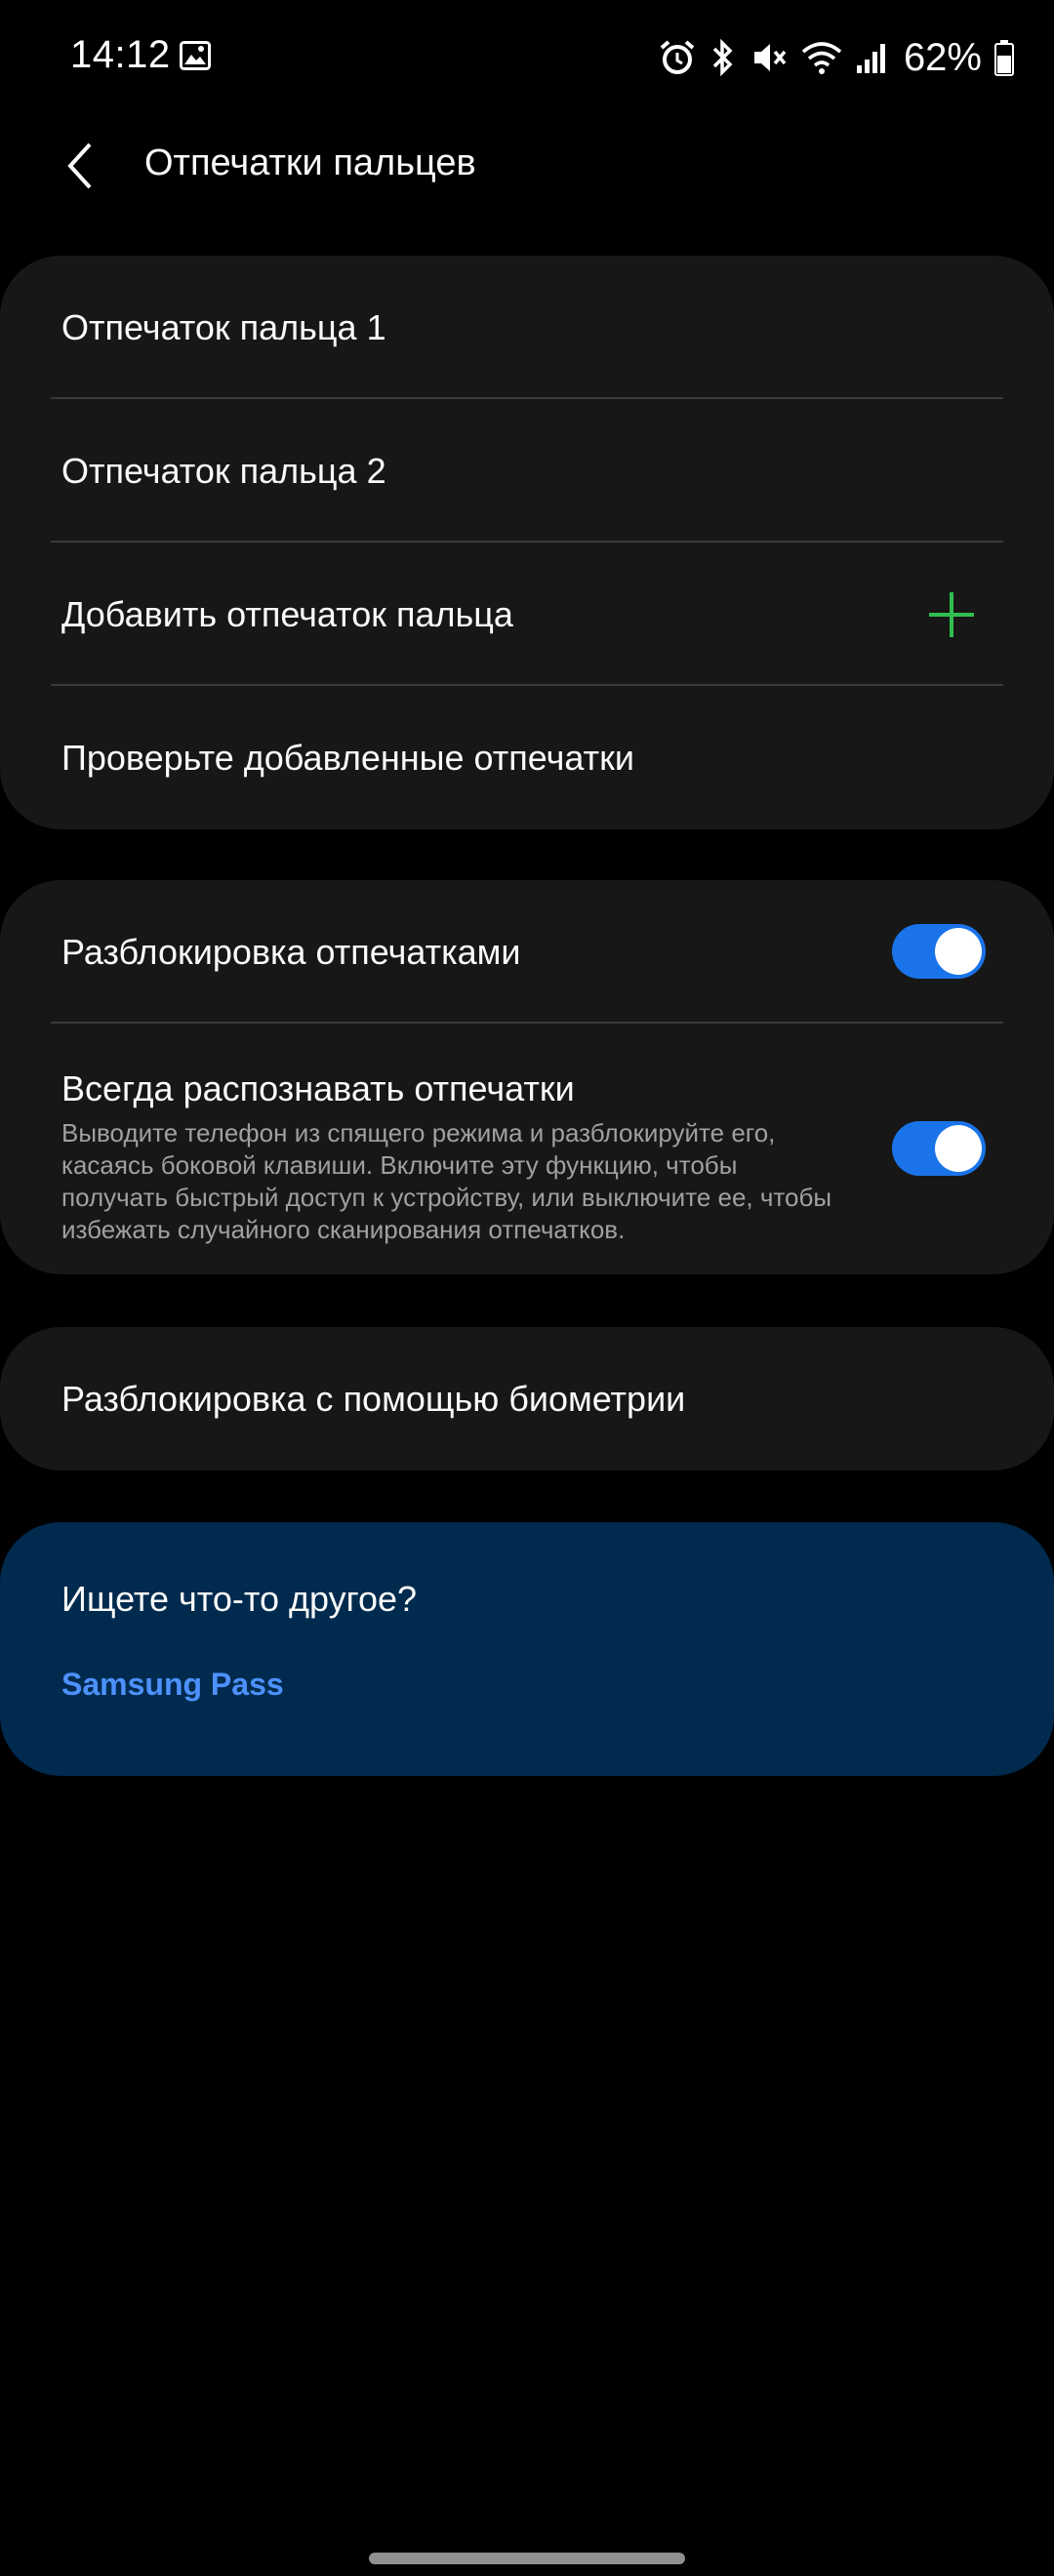 The image size is (1054, 2576). I want to click on check-fingerprints-item: Проверьте добавленные отпечатки, so click(527, 757).